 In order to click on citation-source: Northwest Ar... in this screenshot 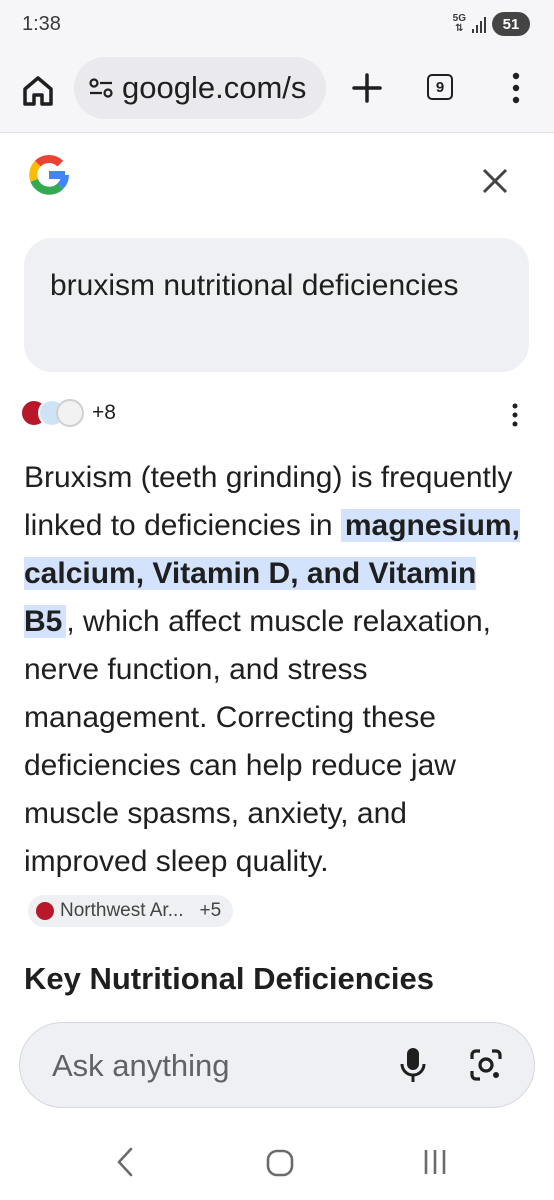, I will do `click(122, 911)`.